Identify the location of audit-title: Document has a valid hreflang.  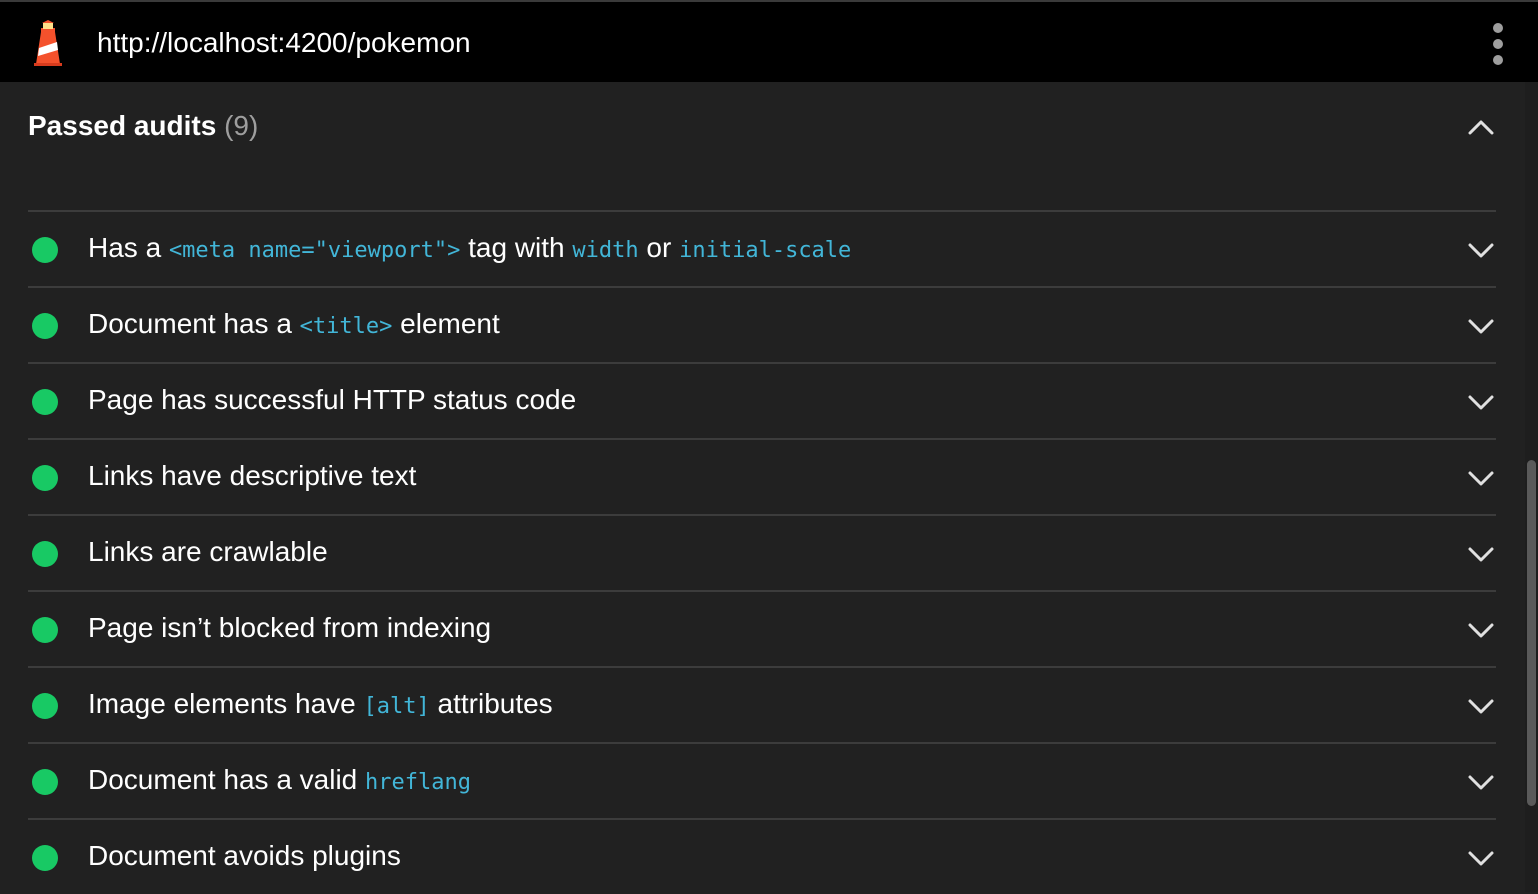
(280, 779).